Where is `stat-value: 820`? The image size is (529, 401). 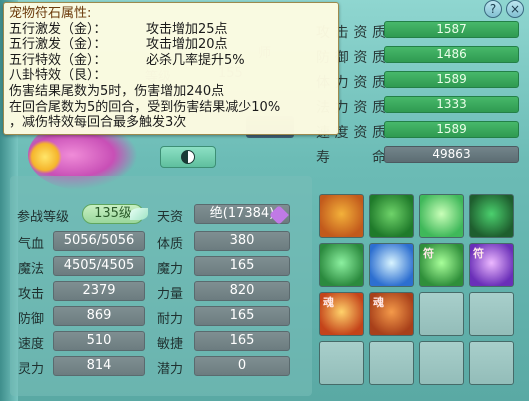 stat-value: 820 is located at coordinates (242, 291).